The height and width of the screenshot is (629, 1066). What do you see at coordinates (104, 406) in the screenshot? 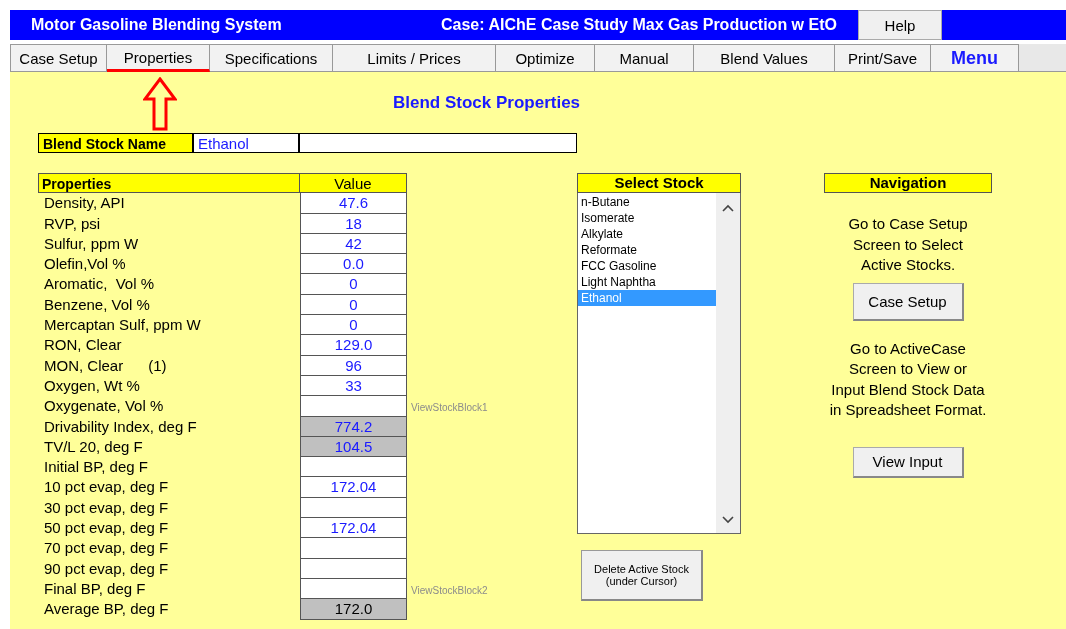
I see `property-label: Oxygenate, Vol %` at bounding box center [104, 406].